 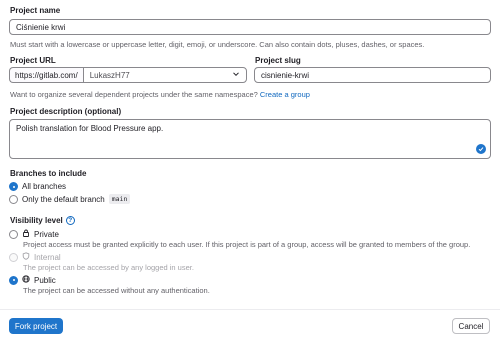 I want to click on branch-option-default-label: Only the default branch, so click(x=63, y=199).